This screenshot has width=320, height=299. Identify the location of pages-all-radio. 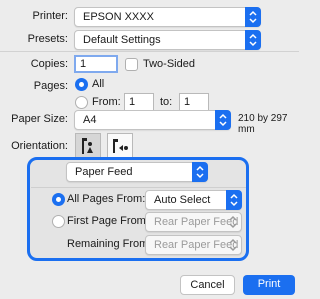
(81, 84).